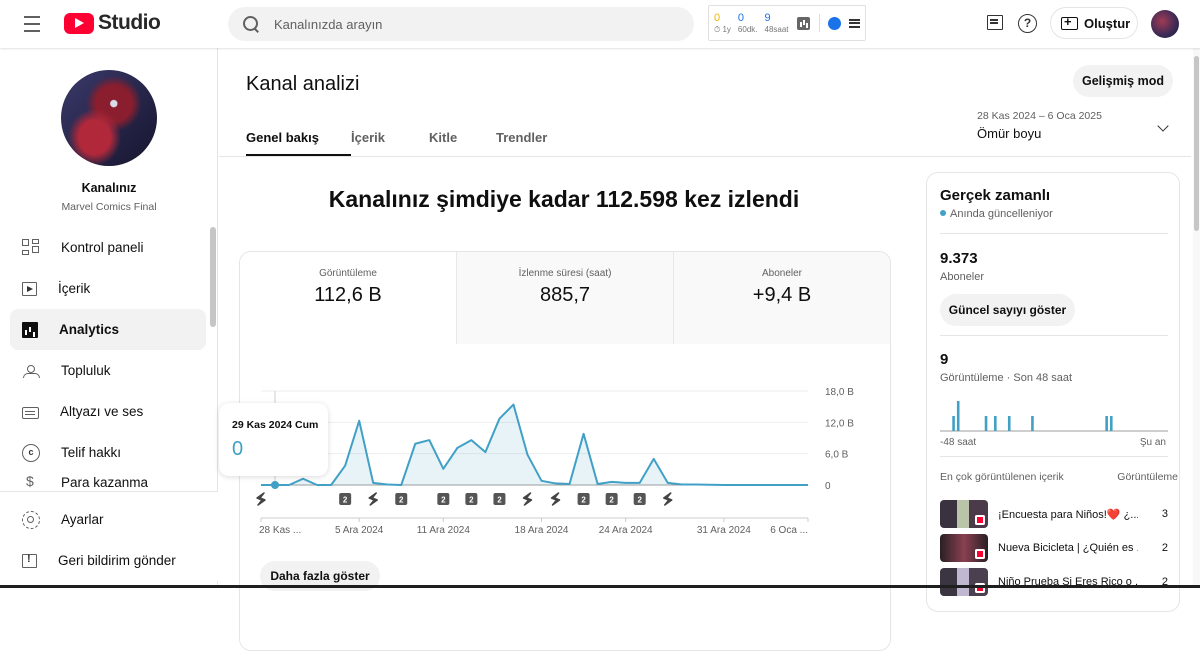 The height and width of the screenshot is (651, 1200). I want to click on kpi-subscribers: Aboneler +9,4 B, so click(782, 298).